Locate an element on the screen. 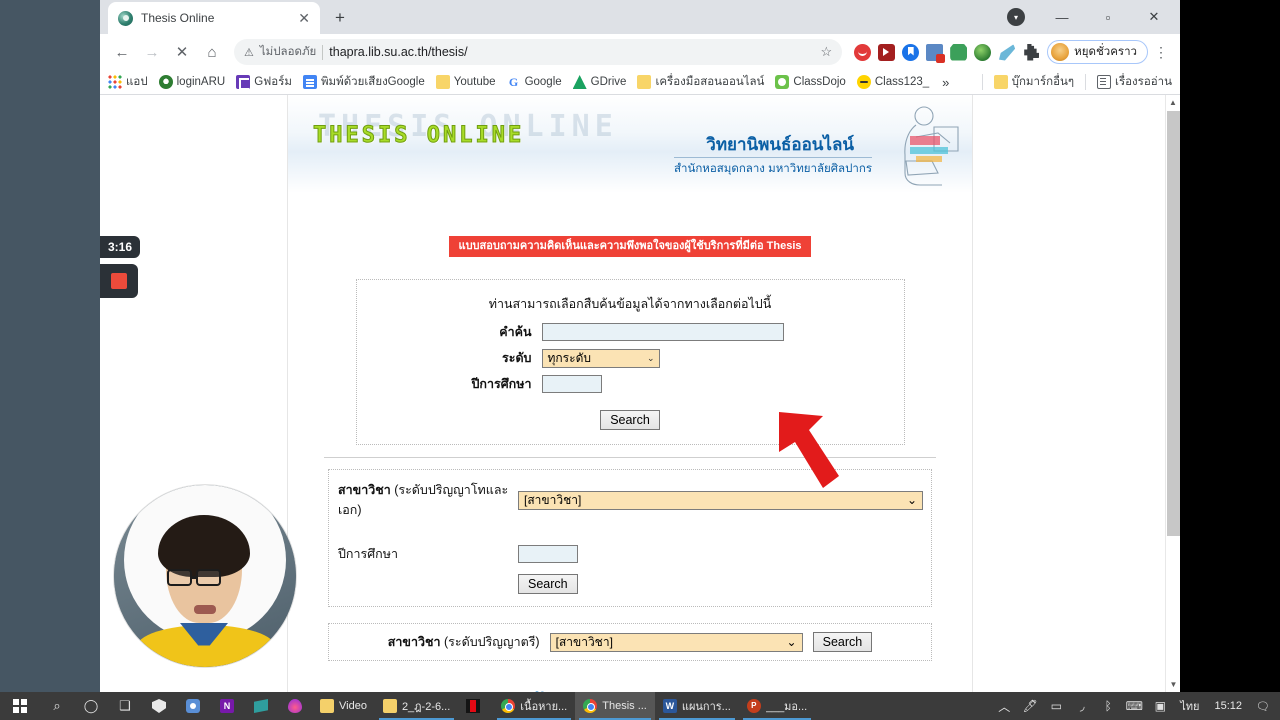  stop-square-icon is located at coordinates (119, 281).